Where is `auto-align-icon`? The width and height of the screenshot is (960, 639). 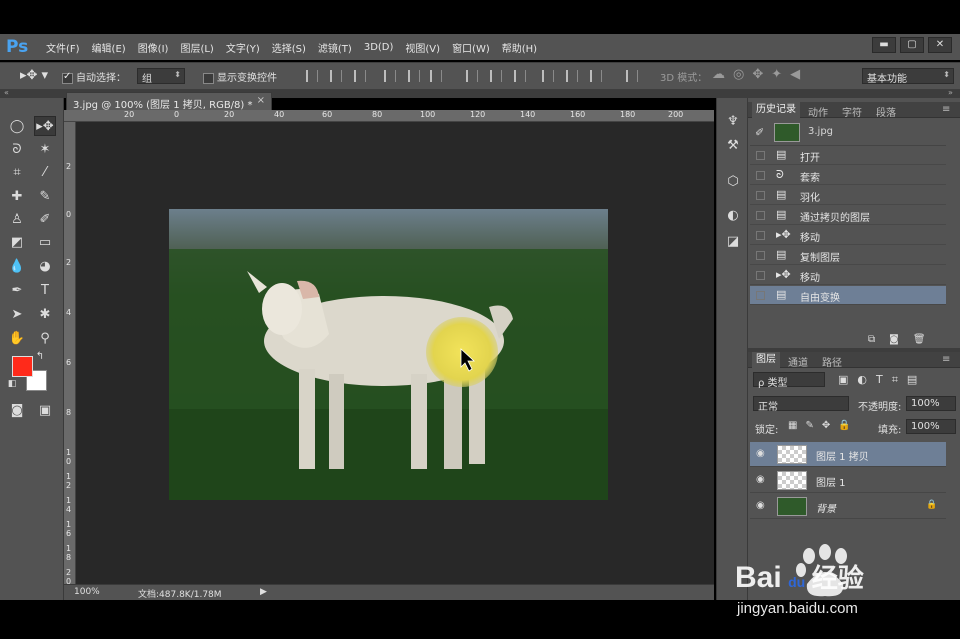 auto-align-icon is located at coordinates (632, 76).